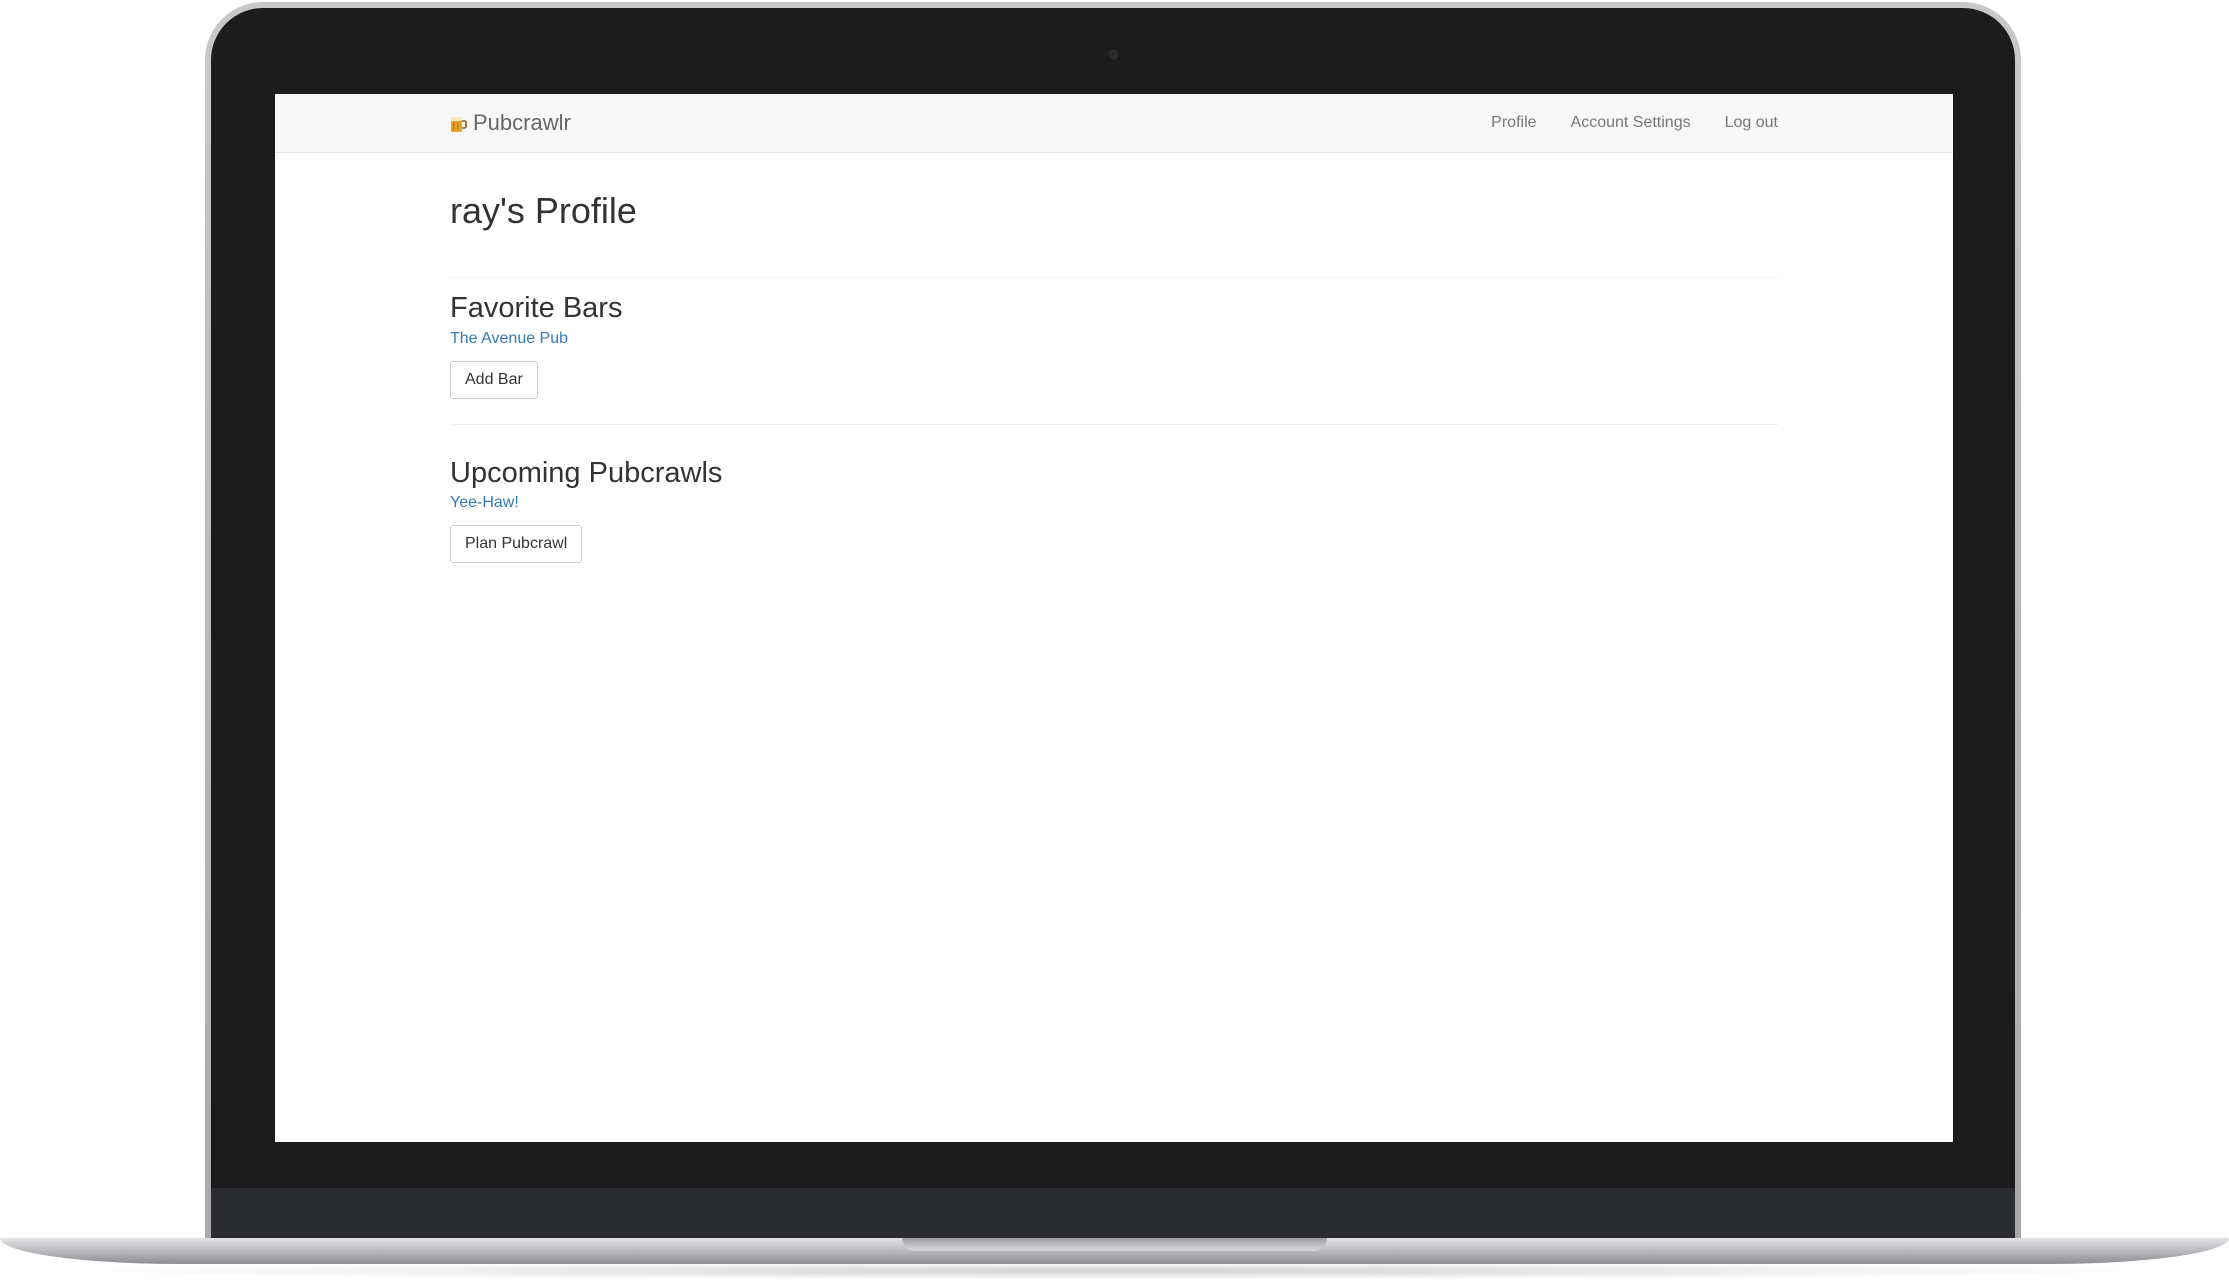 The height and width of the screenshot is (1287, 2229). I want to click on pubcrawl-link: Yee-Haw!, so click(484, 503).